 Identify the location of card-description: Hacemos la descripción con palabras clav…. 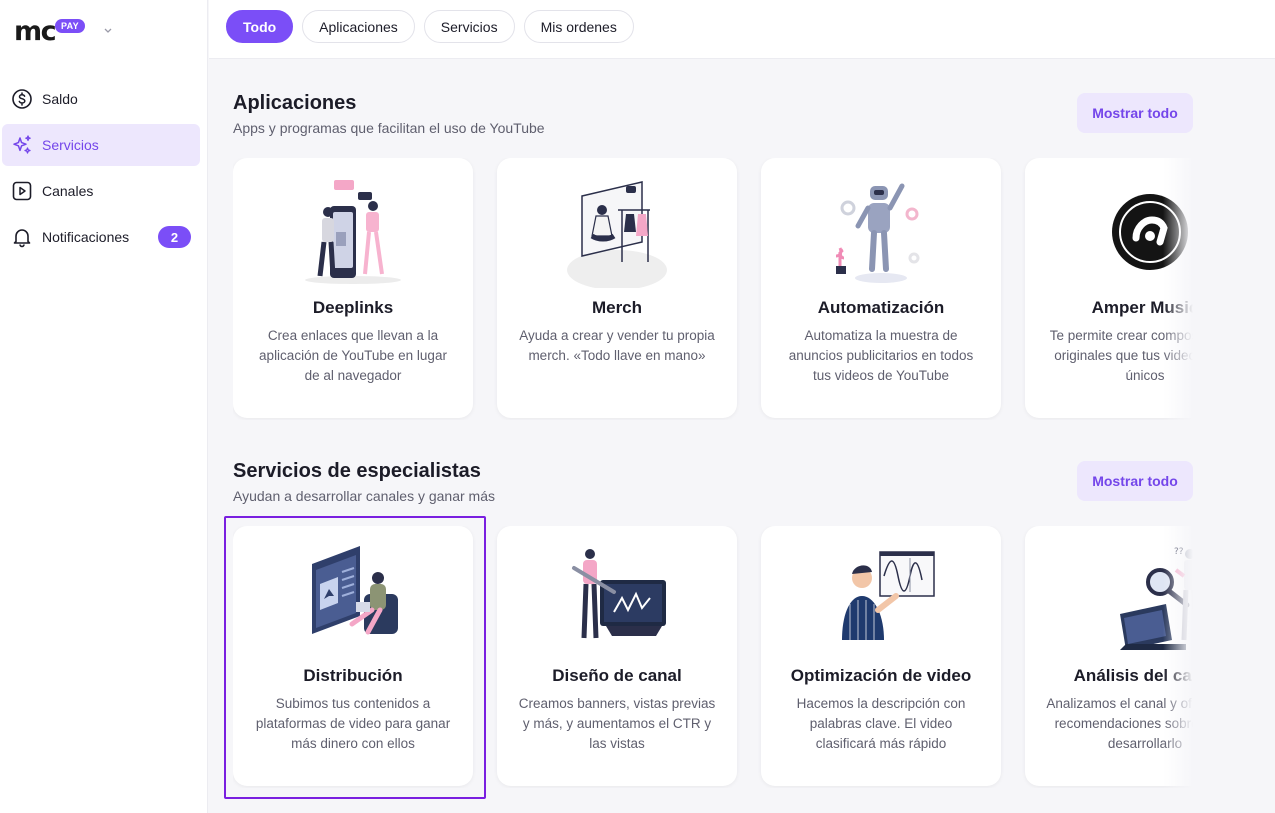
(881, 723).